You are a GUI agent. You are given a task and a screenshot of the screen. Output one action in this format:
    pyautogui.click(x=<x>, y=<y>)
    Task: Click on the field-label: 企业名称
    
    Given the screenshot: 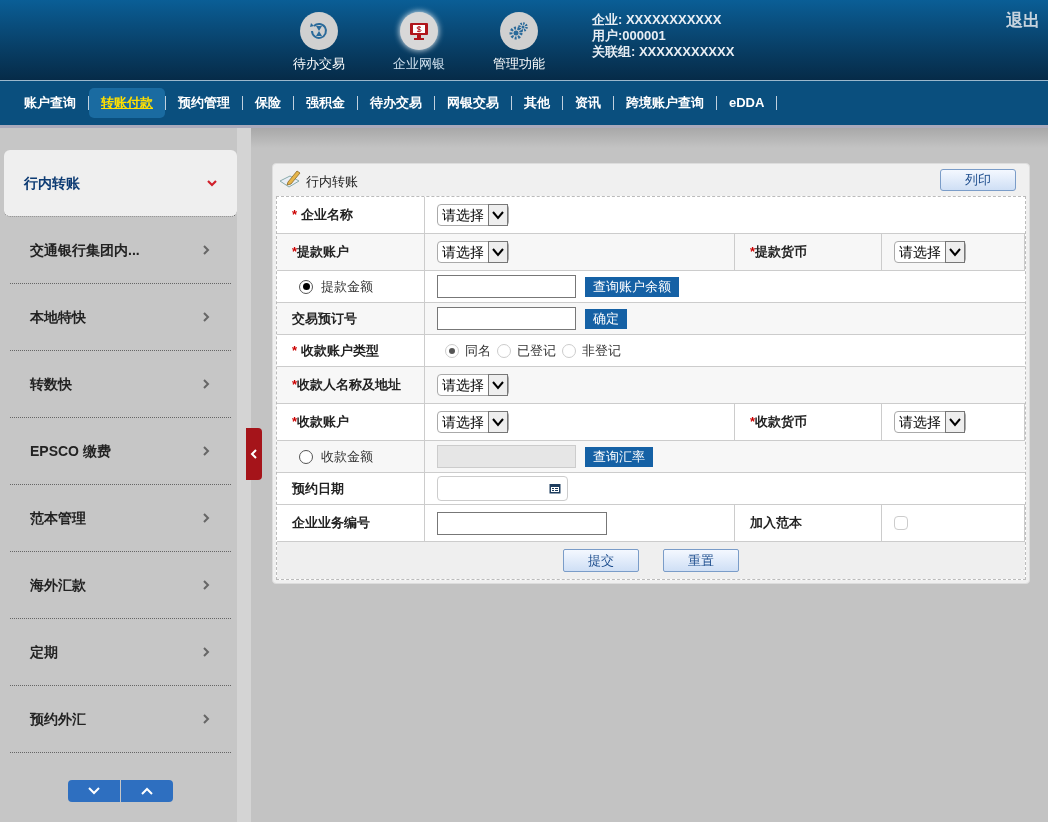 What is the action you would take?
    pyautogui.click(x=326, y=215)
    